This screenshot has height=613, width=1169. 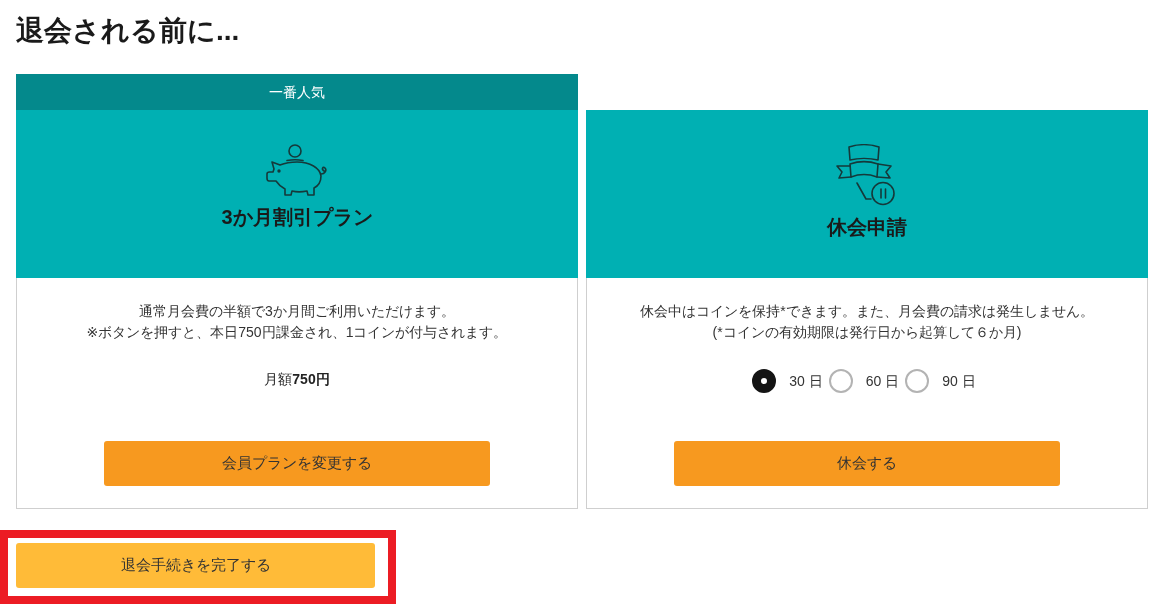 What do you see at coordinates (297, 170) in the screenshot?
I see `piggy-bank-coin-icon` at bounding box center [297, 170].